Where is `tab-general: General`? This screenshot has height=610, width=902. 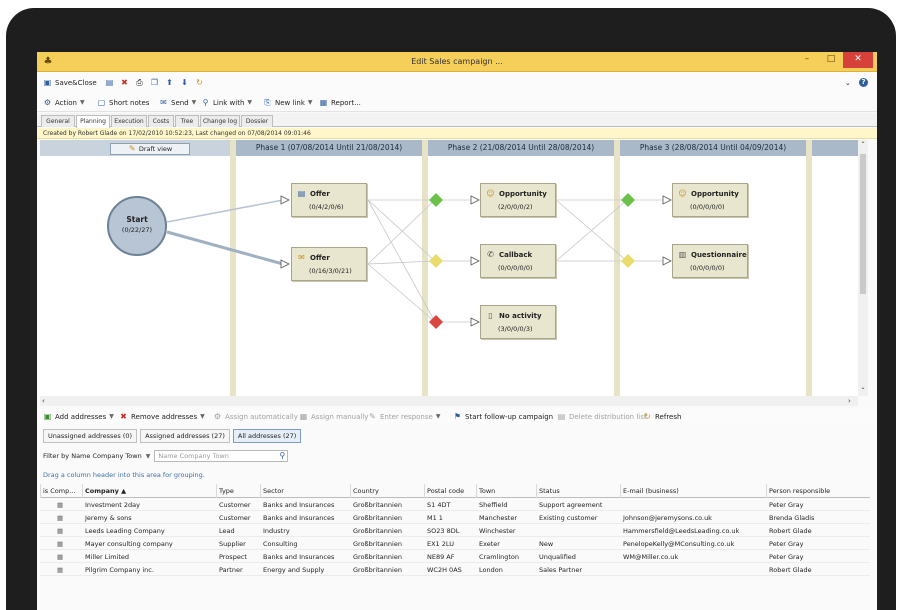 tab-general: General is located at coordinates (58, 121).